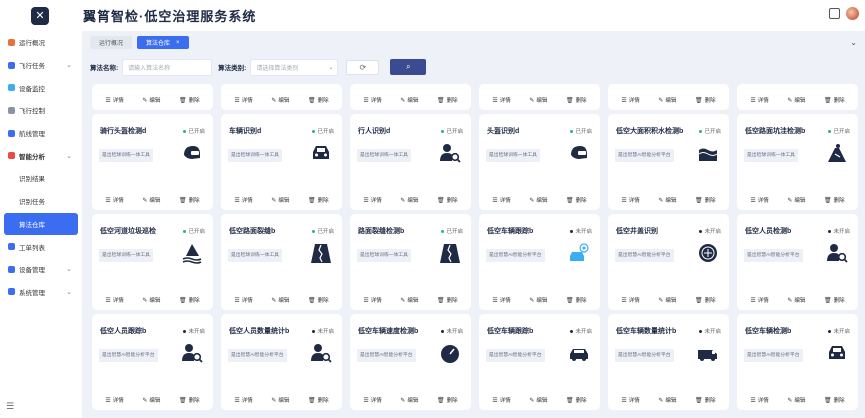 This screenshot has width=865, height=418. I want to click on close-icon: ×, so click(178, 43).